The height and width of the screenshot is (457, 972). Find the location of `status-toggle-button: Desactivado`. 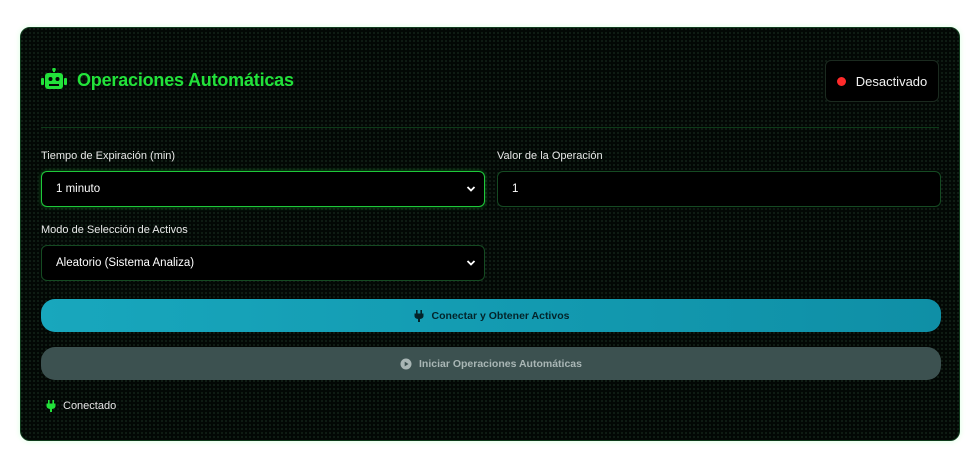

status-toggle-button: Desactivado is located at coordinates (882, 81).